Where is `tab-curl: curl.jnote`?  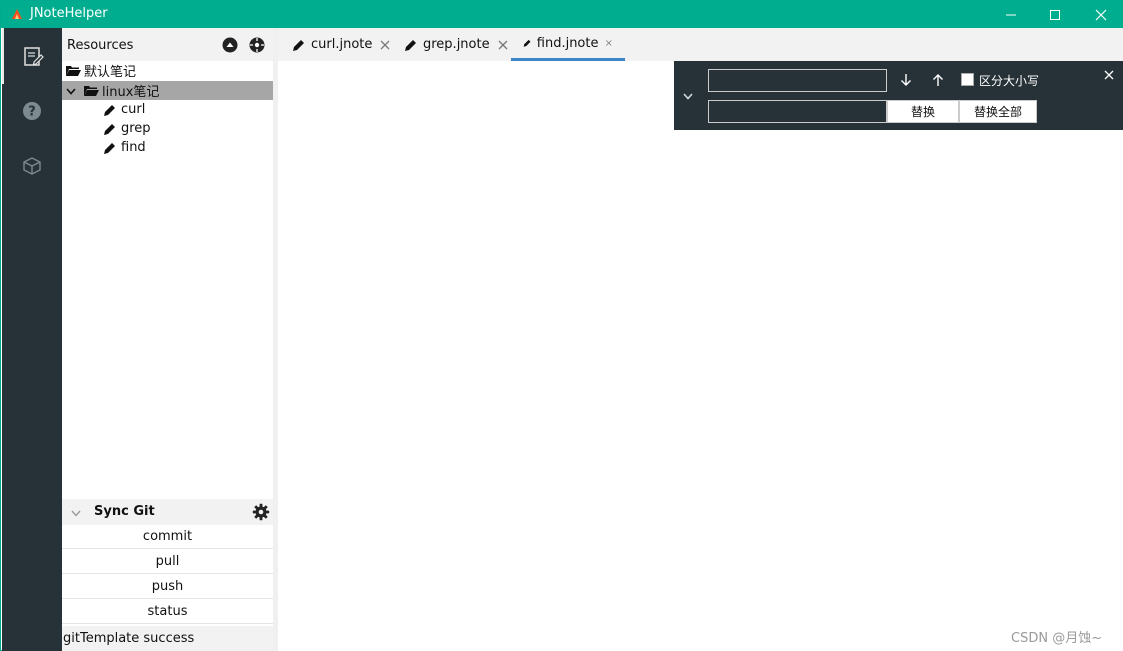 tab-curl: curl.jnote is located at coordinates (341, 44).